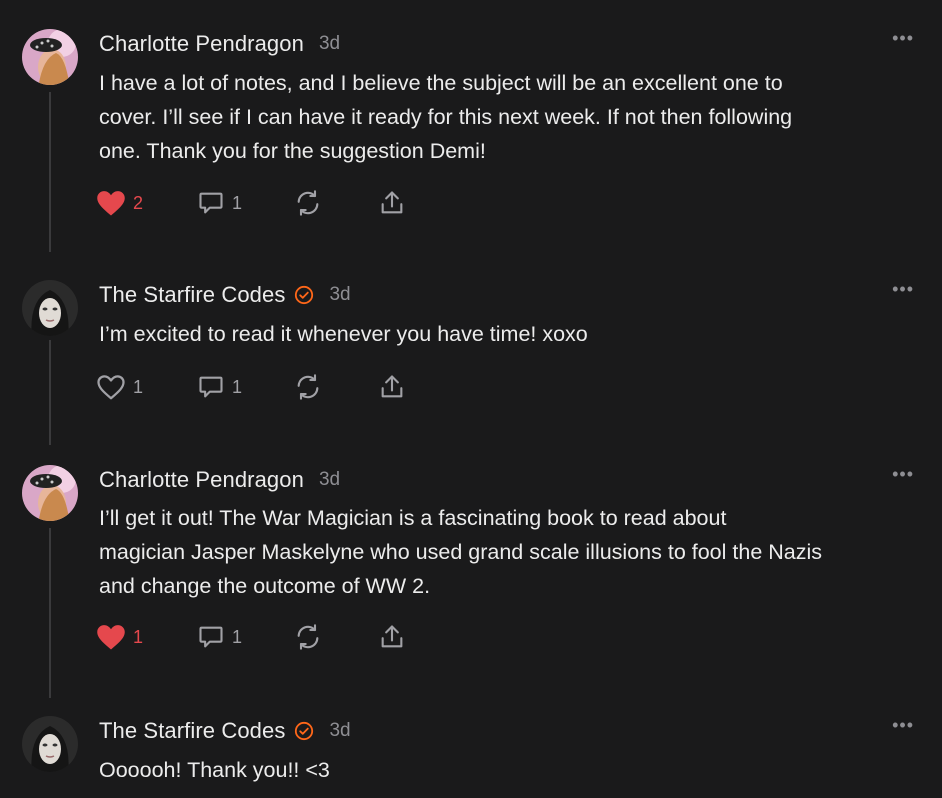  I want to click on comment-text: Oooooh! Thank you!! <3, so click(514, 770).